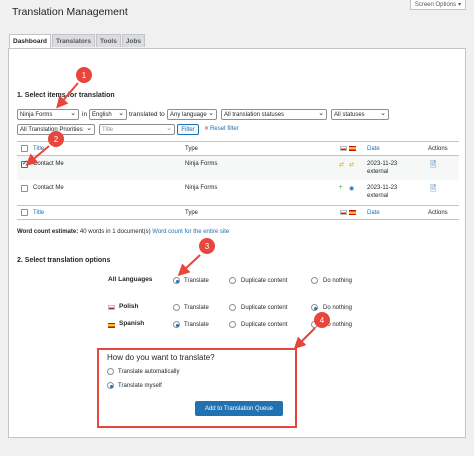 The height and width of the screenshot is (456, 474). I want to click on tab-dashboard: Dashboard, so click(30, 41).